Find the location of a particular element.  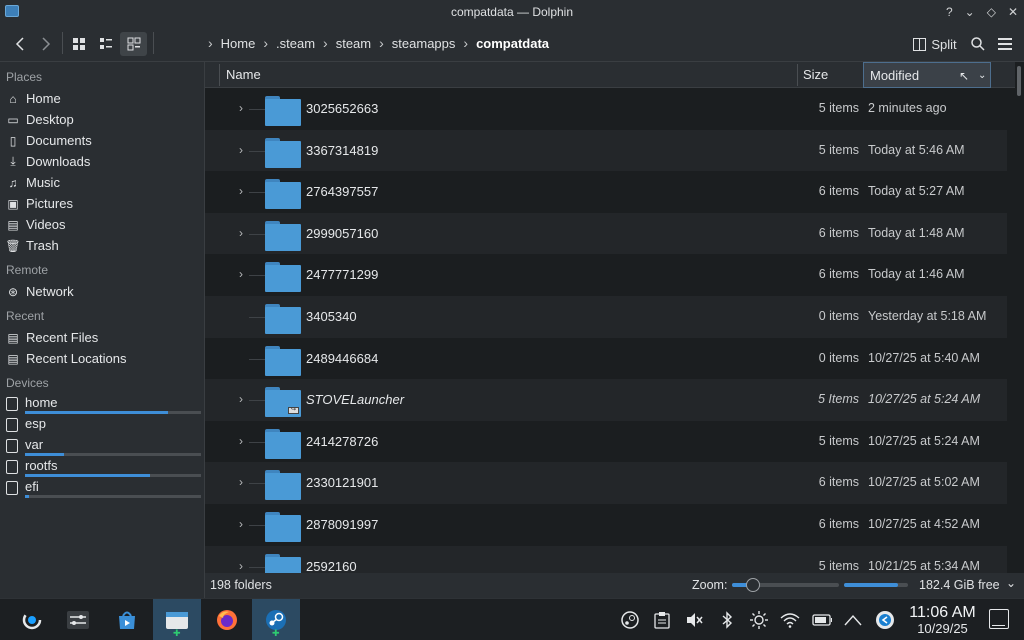

column-header-size: Size is located at coordinates (830, 75).